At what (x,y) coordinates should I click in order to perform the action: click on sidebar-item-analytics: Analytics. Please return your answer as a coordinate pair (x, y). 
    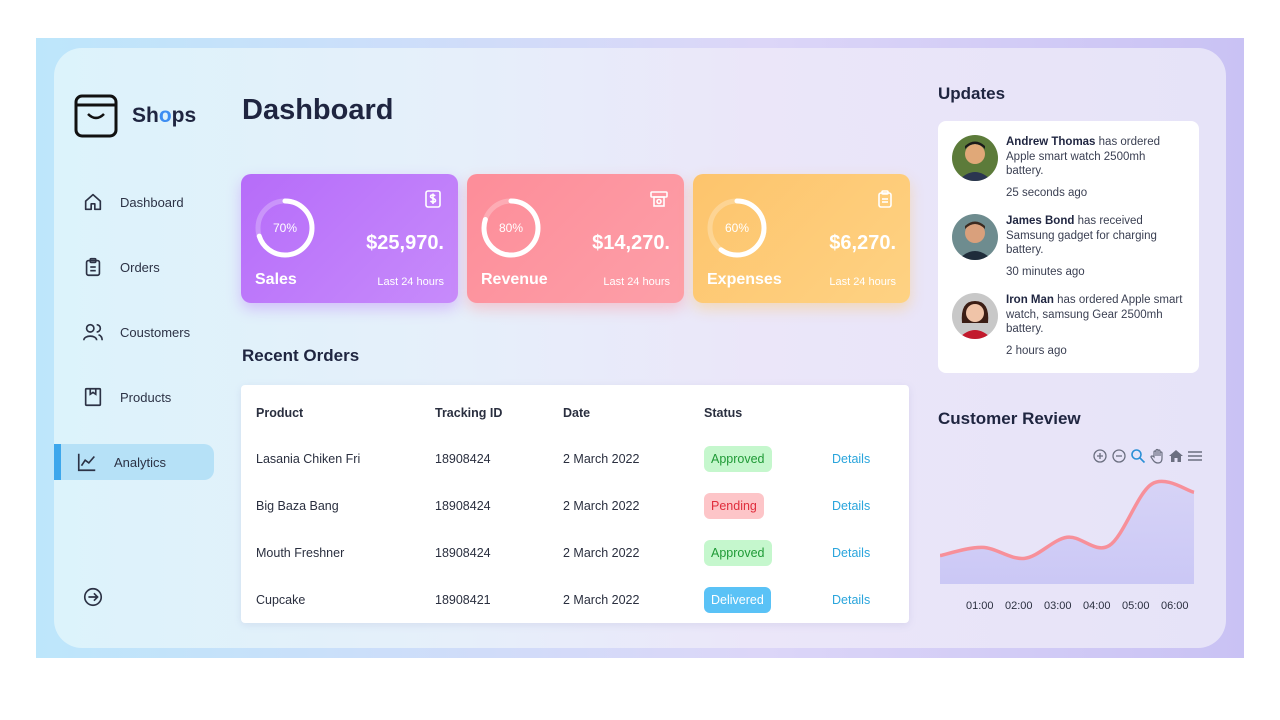
    Looking at the image, I should click on (134, 462).